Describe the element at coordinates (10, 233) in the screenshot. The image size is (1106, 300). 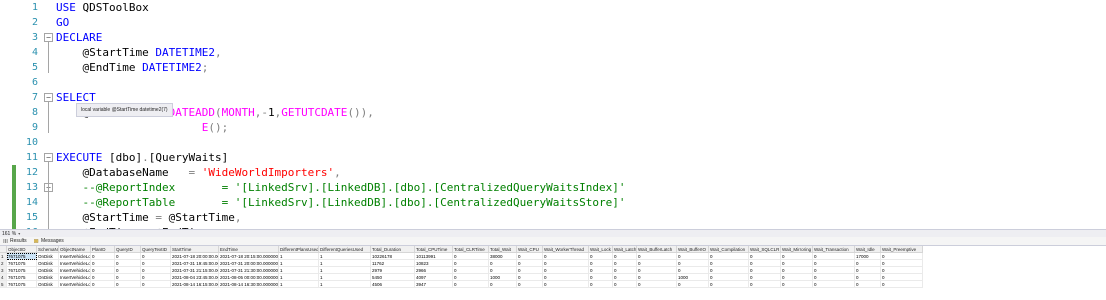
I see `zoom-dropdown: 161 % ▾` at that location.